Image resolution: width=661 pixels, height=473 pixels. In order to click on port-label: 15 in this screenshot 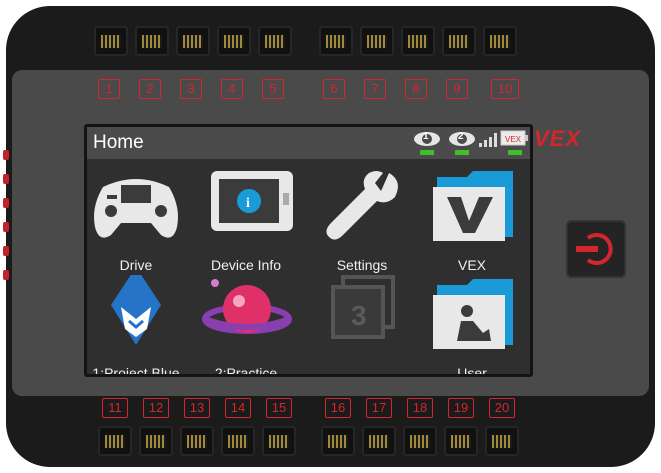, I will do `click(279, 408)`.